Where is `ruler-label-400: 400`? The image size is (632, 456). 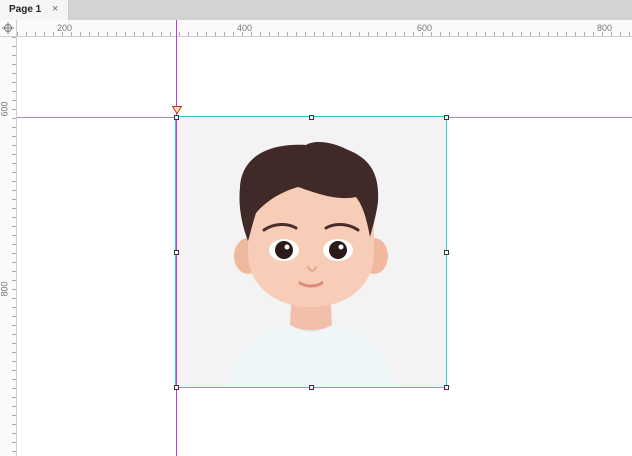 ruler-label-400: 400 is located at coordinates (245, 28).